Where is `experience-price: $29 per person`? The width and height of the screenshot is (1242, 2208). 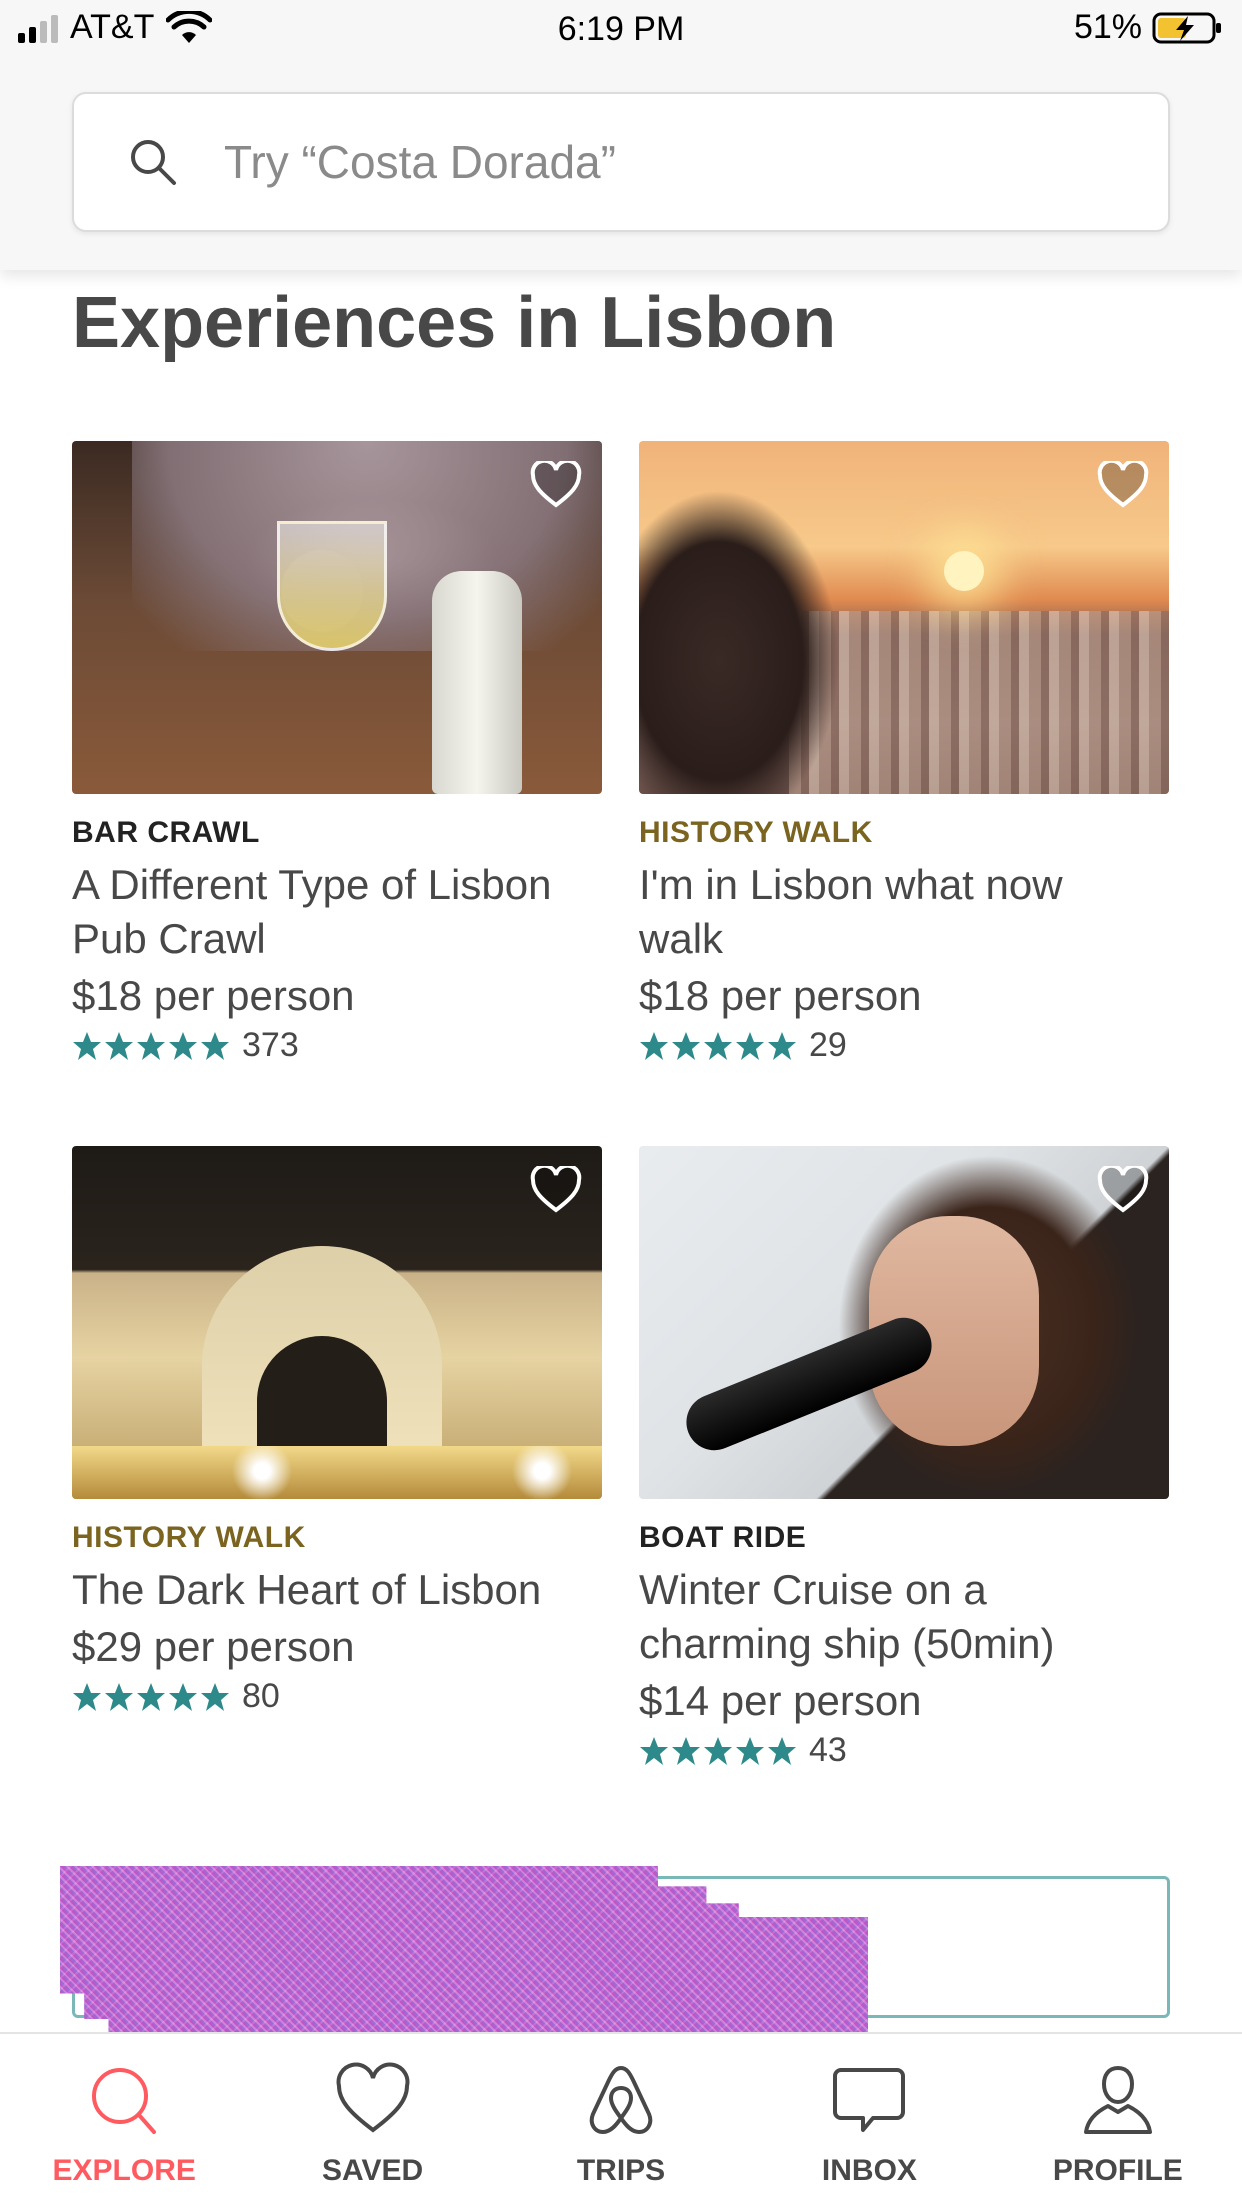 experience-price: $29 per person is located at coordinates (213, 1646).